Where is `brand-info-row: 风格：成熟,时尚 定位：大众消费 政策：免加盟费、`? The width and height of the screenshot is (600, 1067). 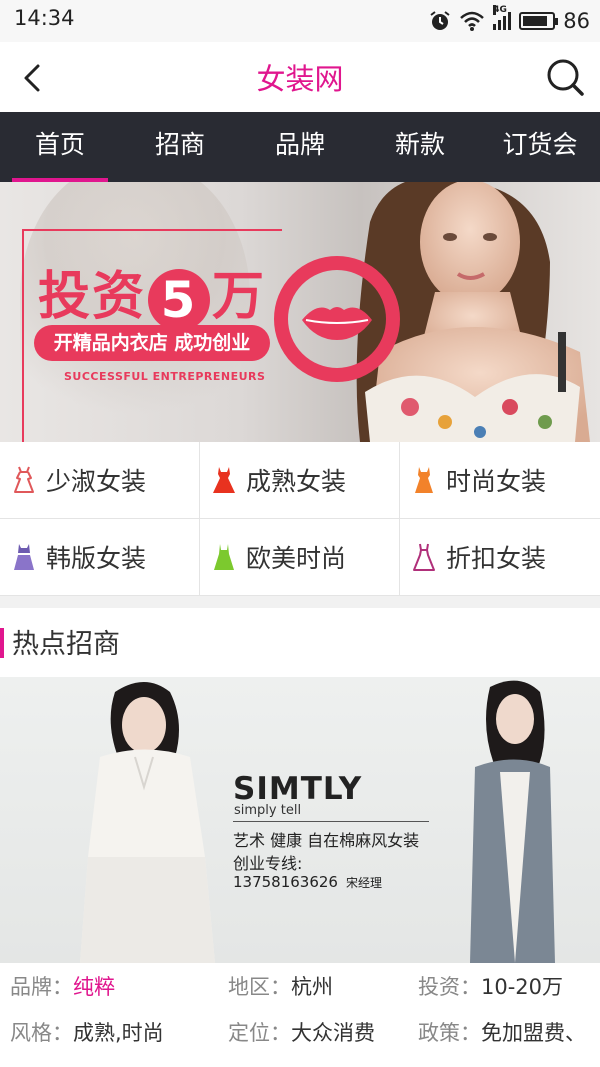 brand-info-row: 风格：成熟,时尚 定位：大众消费 政策：免加盟费、 is located at coordinates (300, 1031).